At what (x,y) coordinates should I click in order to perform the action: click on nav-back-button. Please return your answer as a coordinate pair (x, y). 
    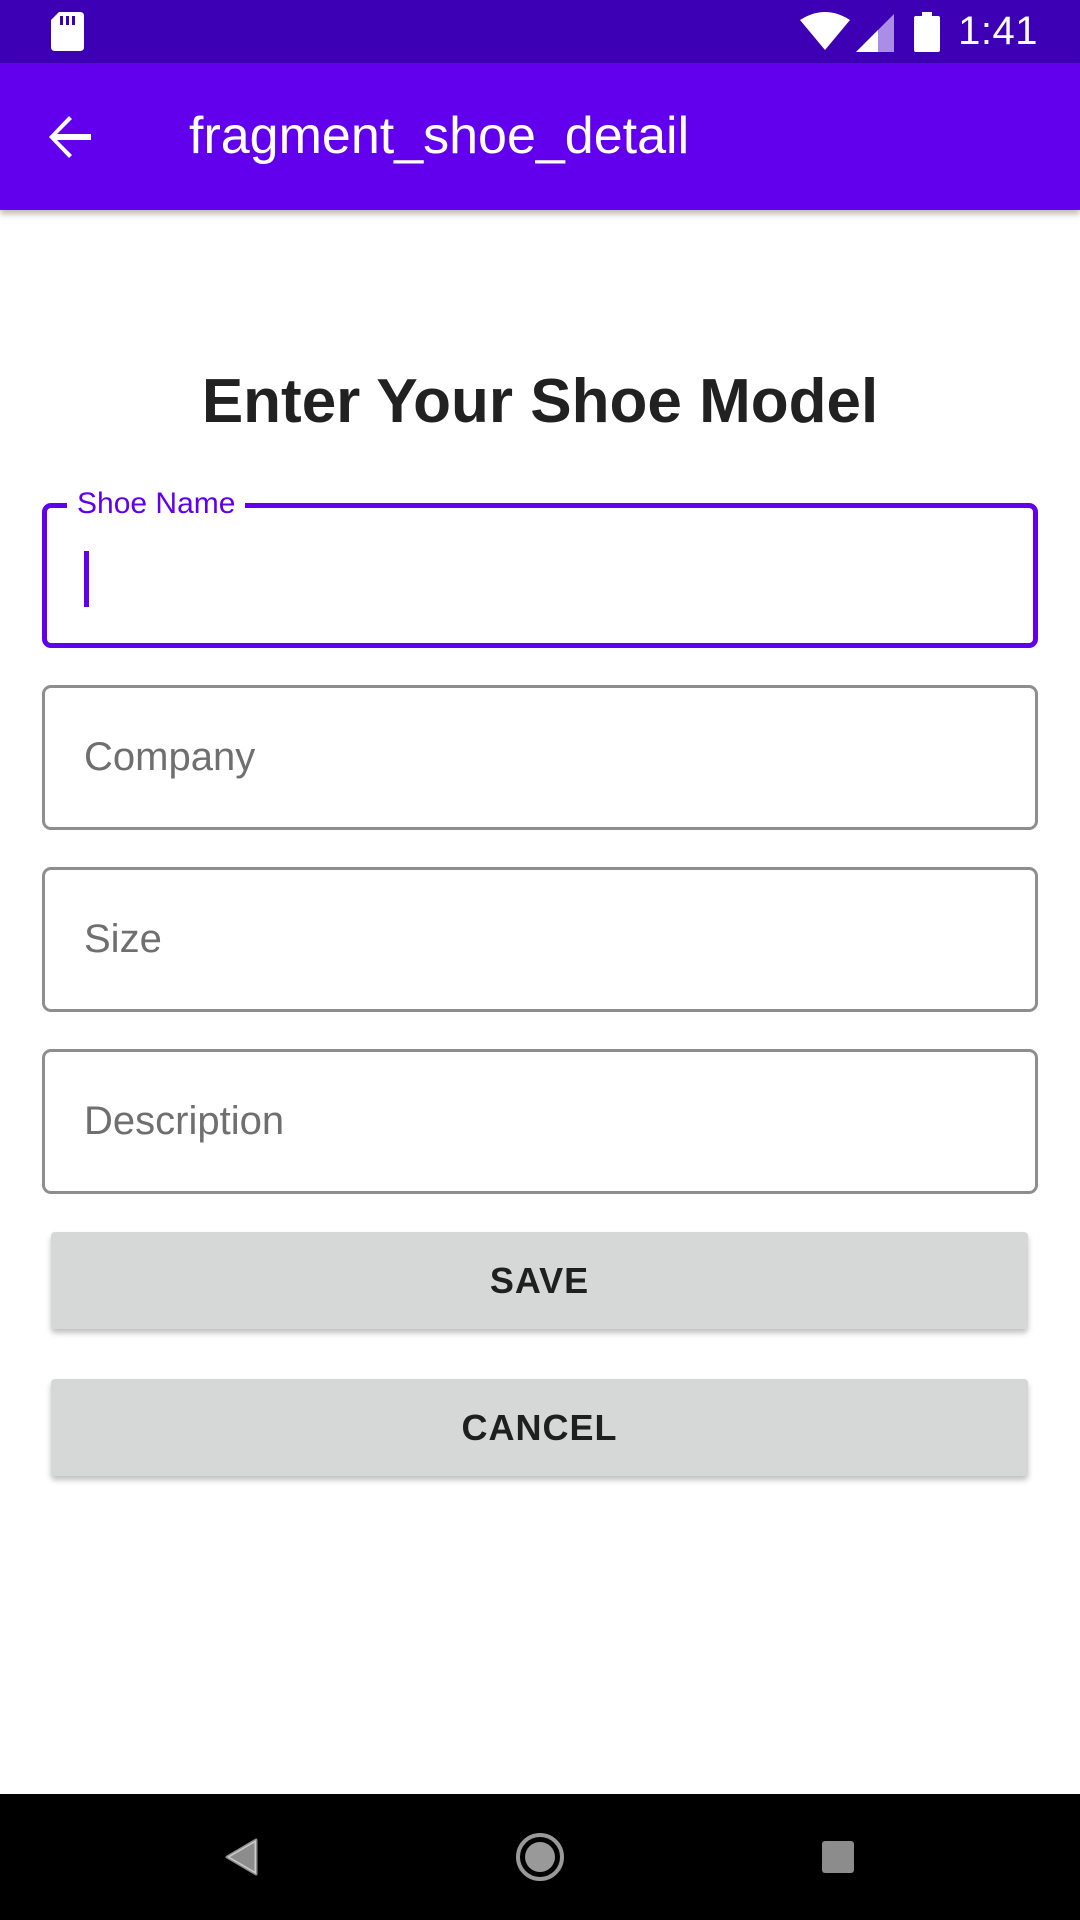
    Looking at the image, I should click on (241, 1857).